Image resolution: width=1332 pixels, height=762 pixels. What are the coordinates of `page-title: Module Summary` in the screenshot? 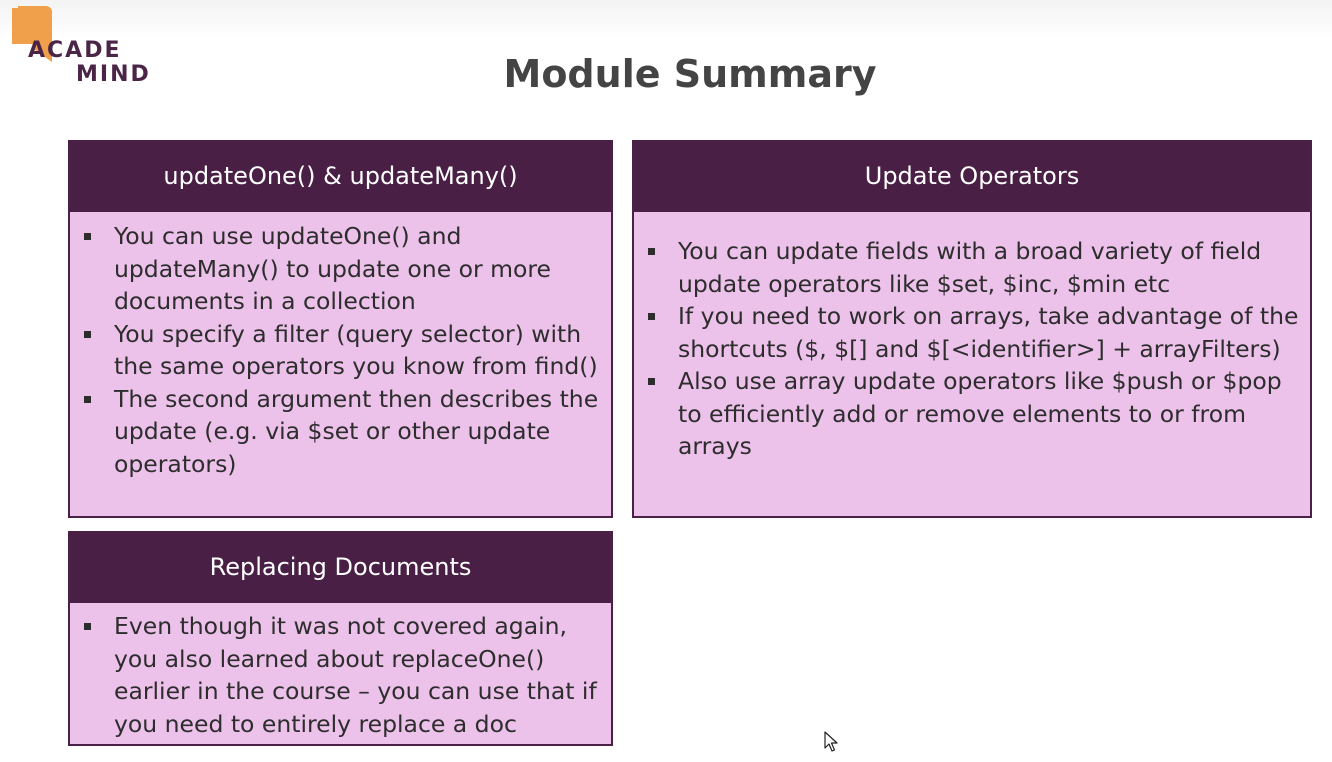 It's located at (690, 74).